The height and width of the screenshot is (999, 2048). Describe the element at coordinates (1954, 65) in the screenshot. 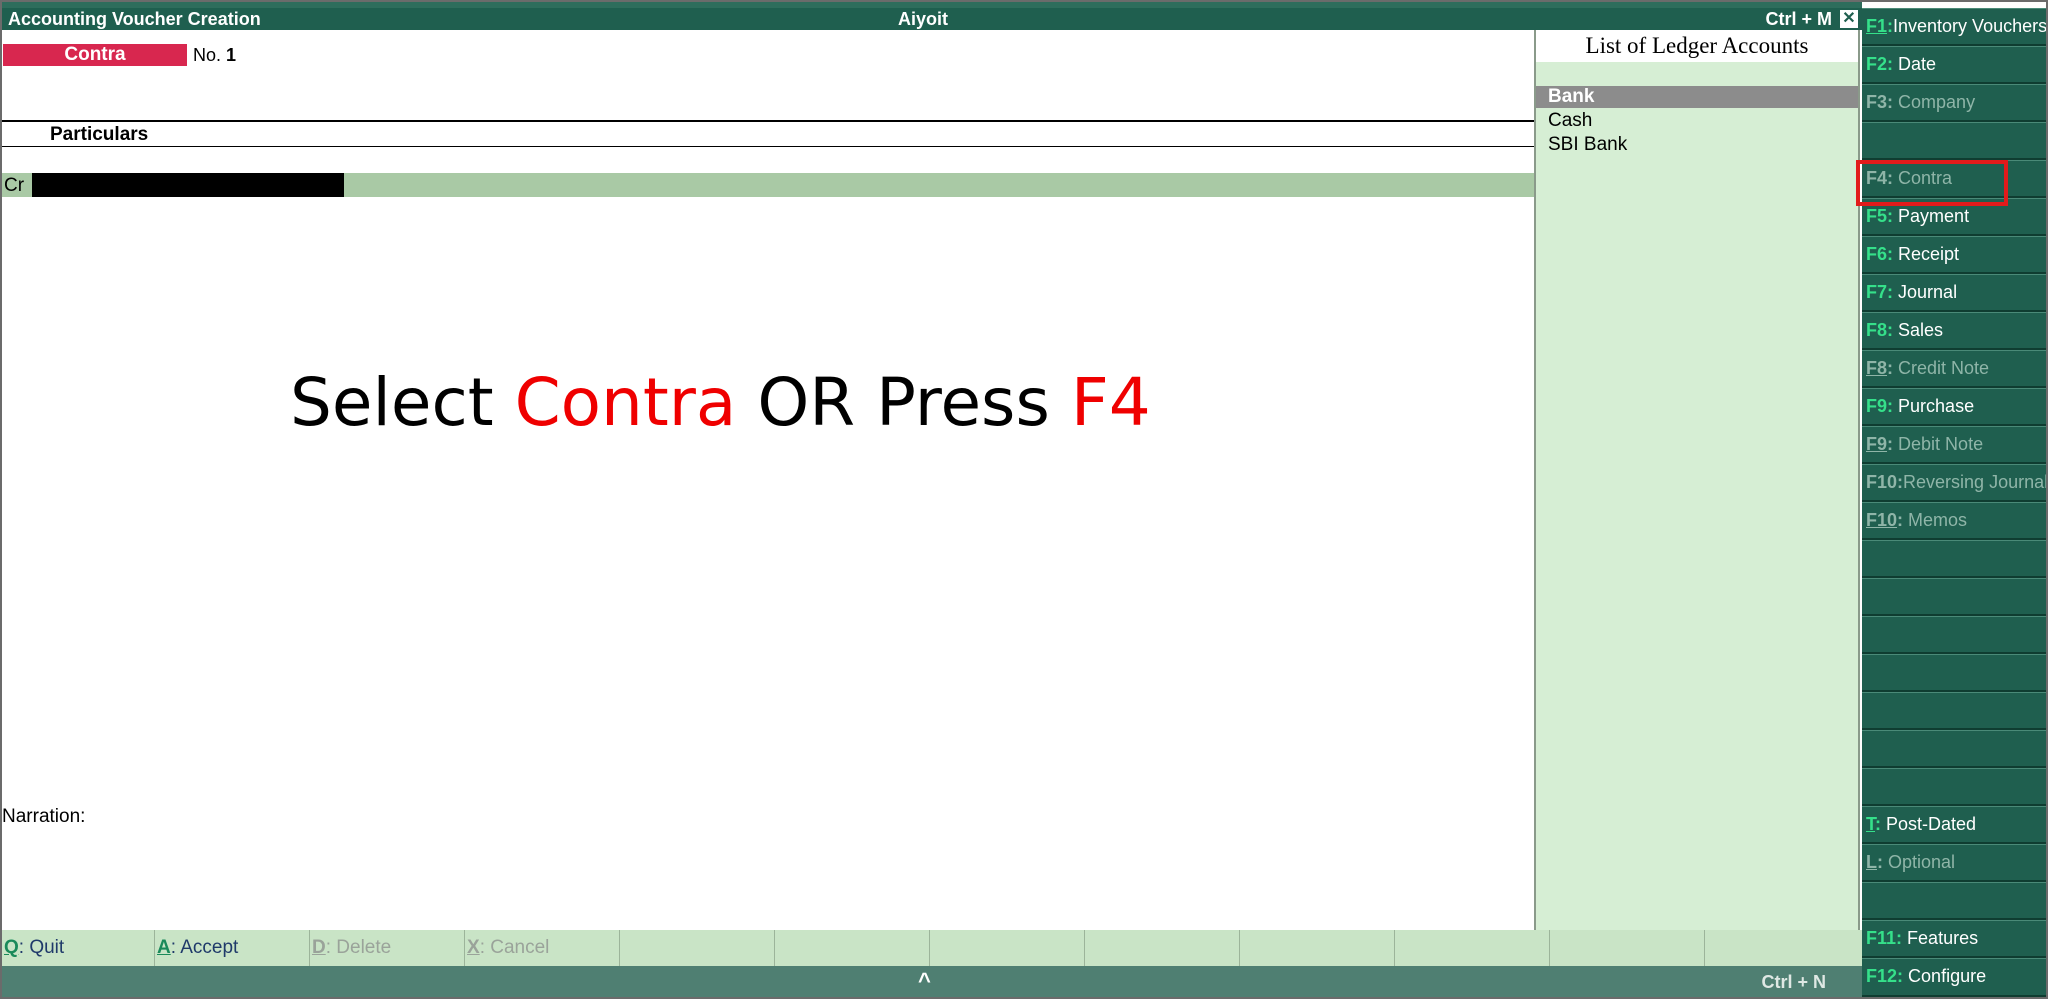

I see `f2-date-button: F2: Date` at that location.